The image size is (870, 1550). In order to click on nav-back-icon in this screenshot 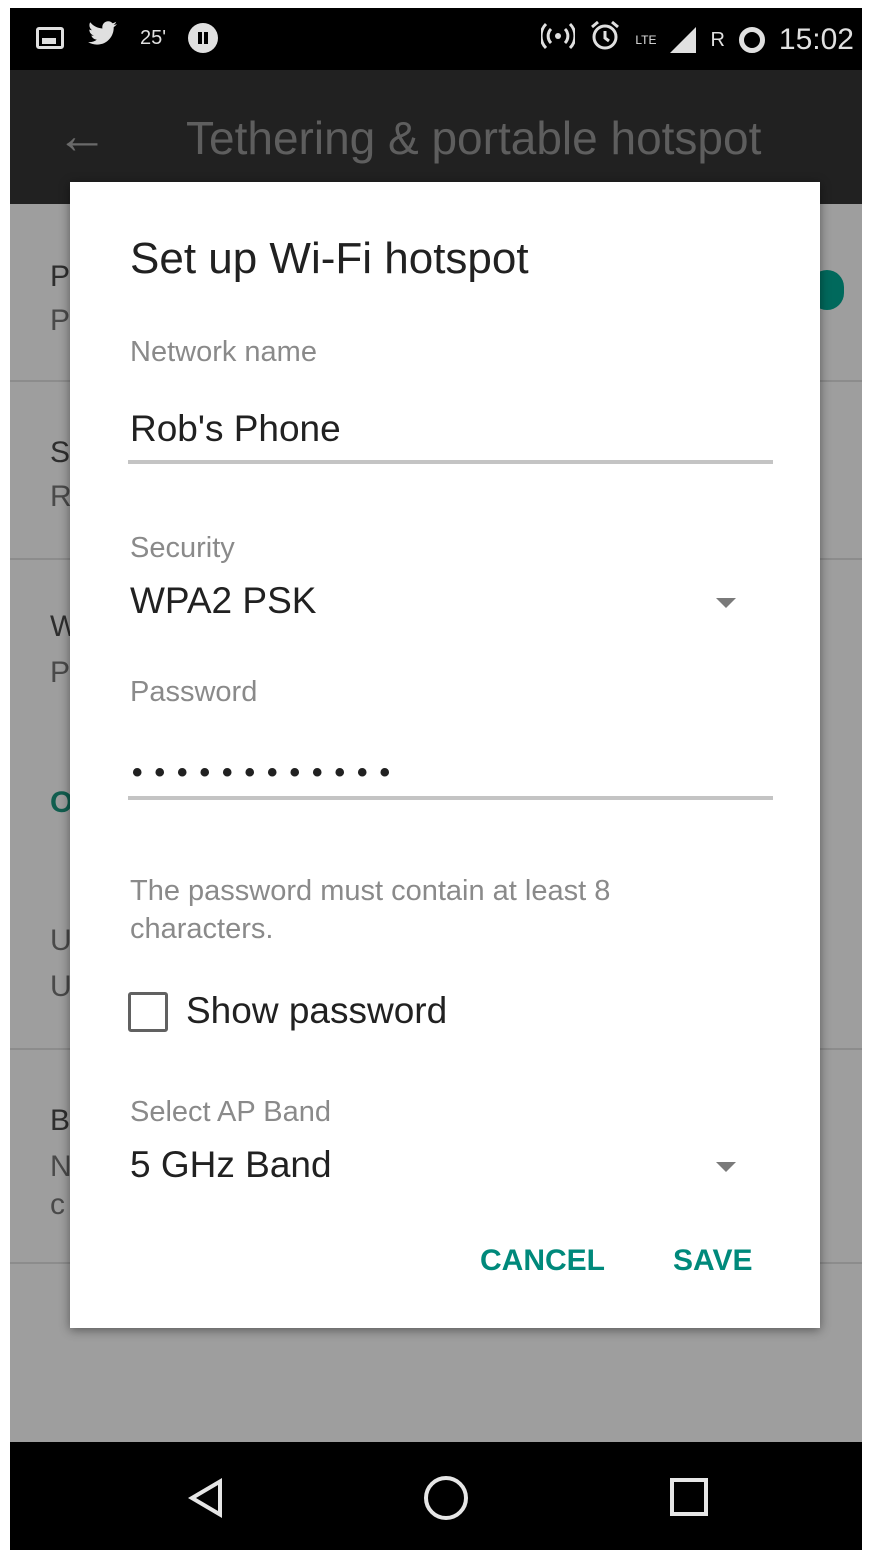, I will do `click(205, 1498)`.